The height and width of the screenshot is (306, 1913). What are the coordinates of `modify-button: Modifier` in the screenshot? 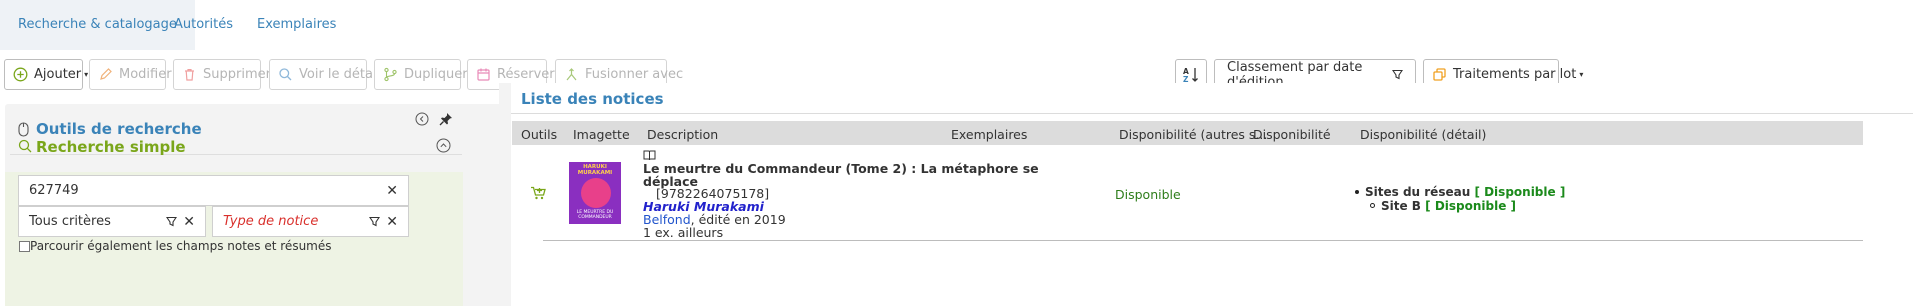 It's located at (130, 74).